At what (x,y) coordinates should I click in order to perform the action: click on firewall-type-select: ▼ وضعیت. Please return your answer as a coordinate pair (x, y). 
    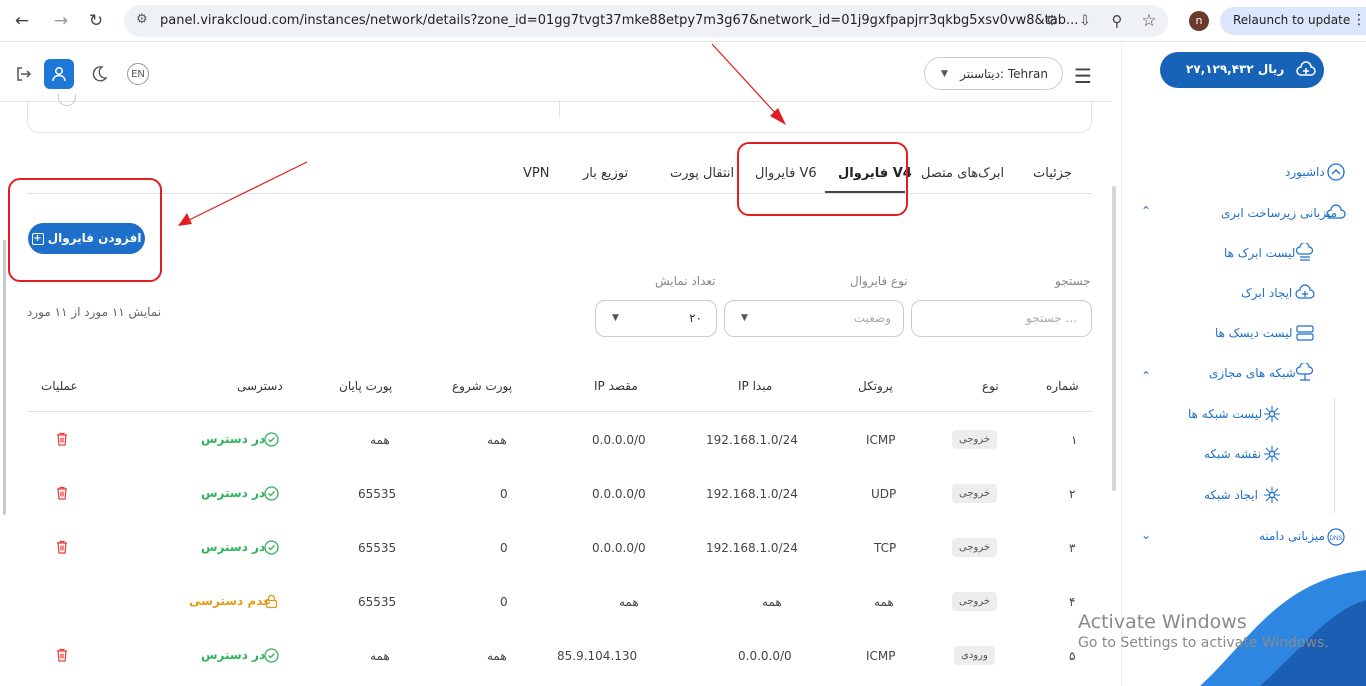
    Looking at the image, I should click on (814, 318).